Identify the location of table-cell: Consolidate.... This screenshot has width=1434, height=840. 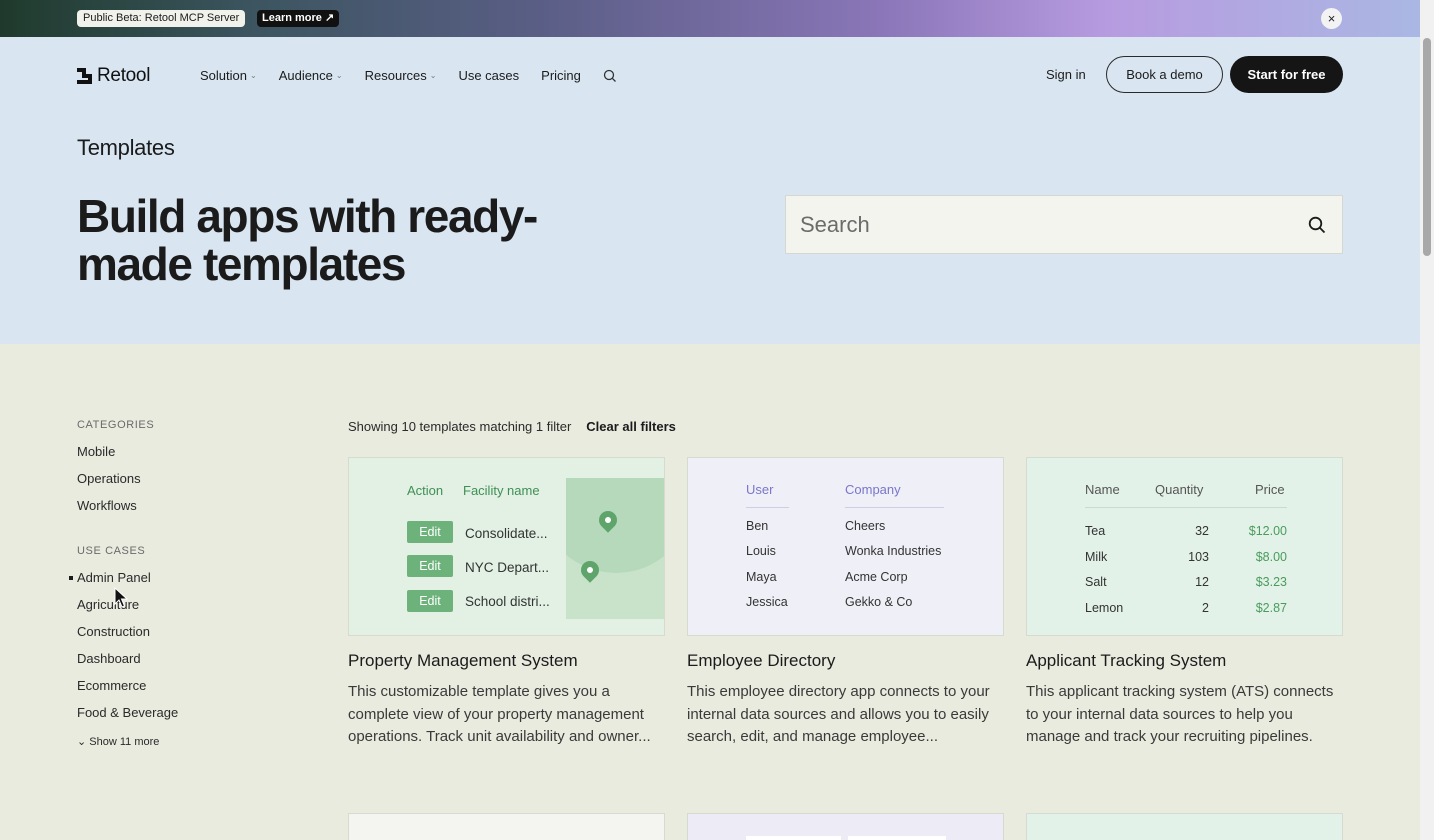
(506, 533).